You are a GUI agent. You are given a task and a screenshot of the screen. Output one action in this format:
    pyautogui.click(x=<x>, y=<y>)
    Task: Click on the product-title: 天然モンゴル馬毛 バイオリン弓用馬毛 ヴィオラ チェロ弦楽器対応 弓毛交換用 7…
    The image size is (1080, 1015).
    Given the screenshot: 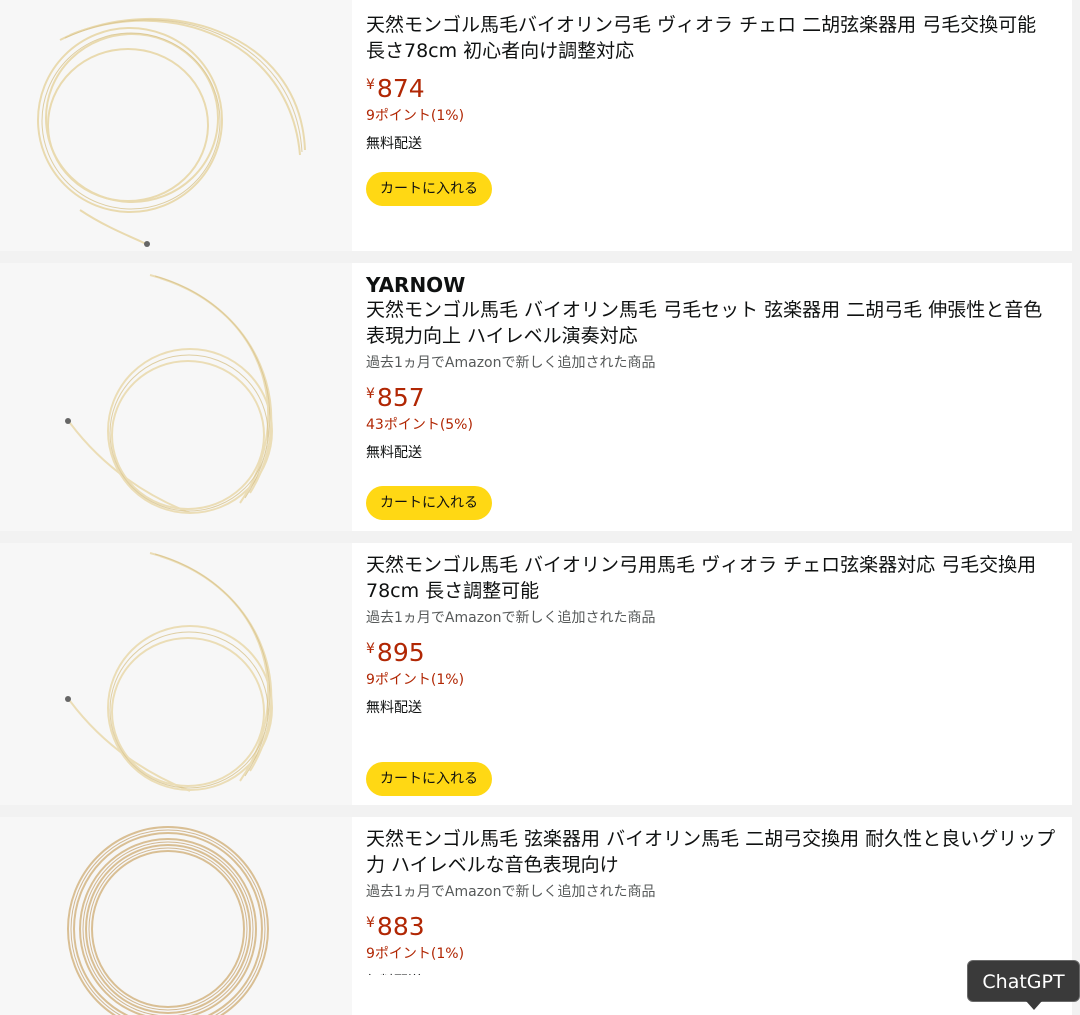 What is the action you would take?
    pyautogui.click(x=713, y=578)
    